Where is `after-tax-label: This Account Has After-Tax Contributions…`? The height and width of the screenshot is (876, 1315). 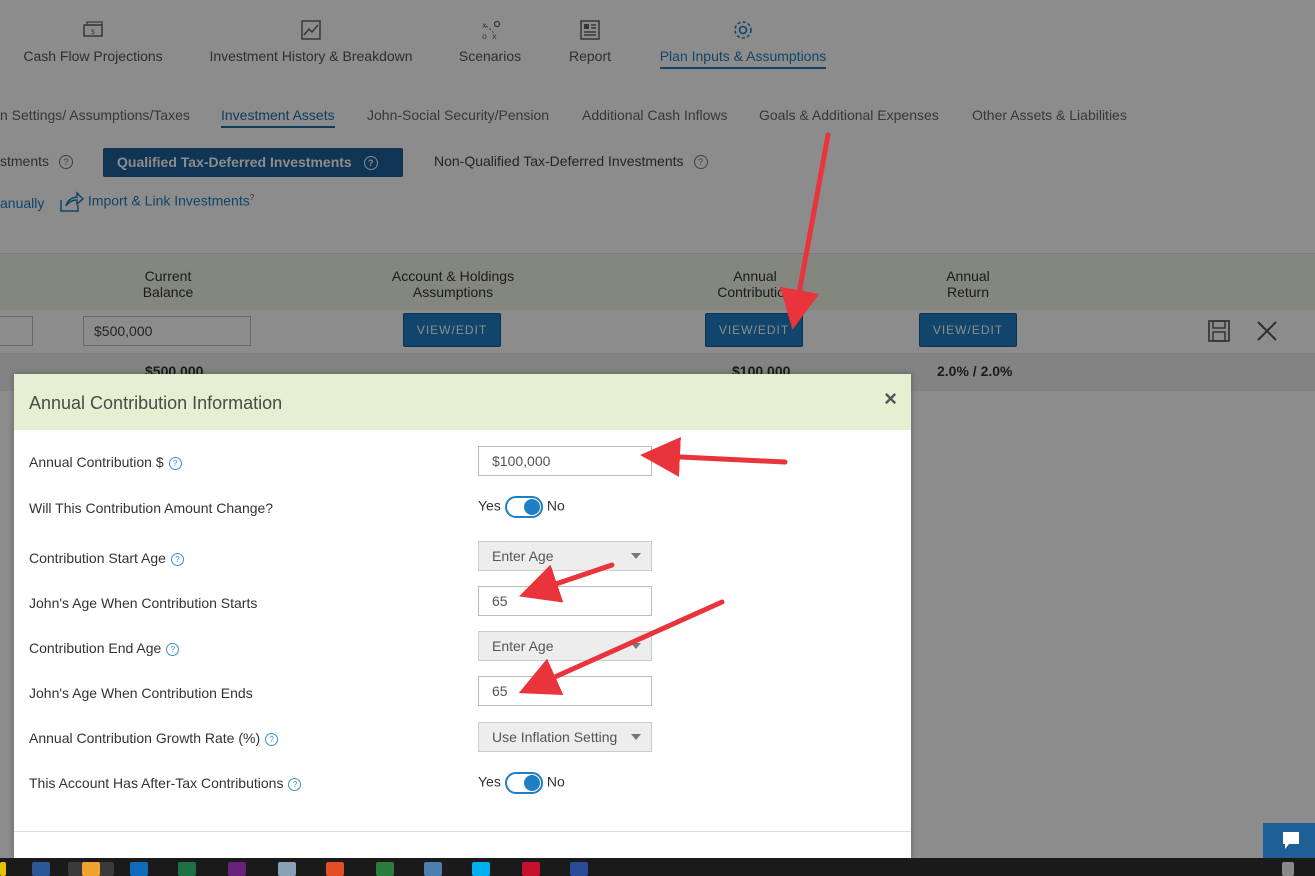 after-tax-label: This Account Has After-Tax Contributions… is located at coordinates (165, 783).